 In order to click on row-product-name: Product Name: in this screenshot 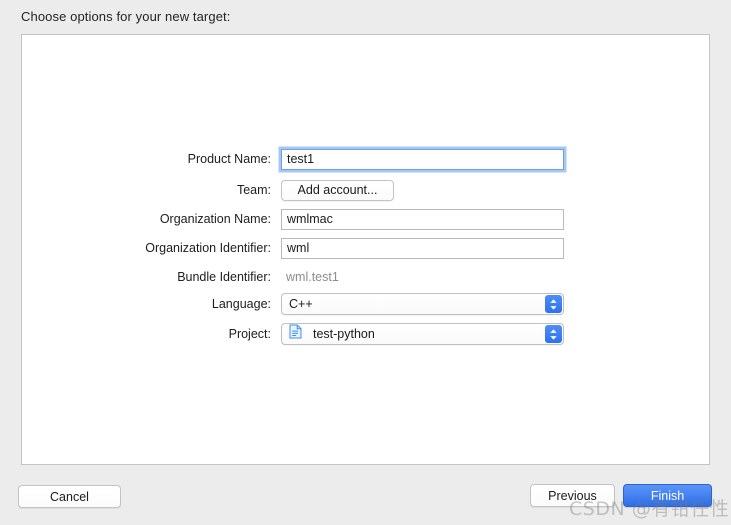, I will do `click(365, 159)`.